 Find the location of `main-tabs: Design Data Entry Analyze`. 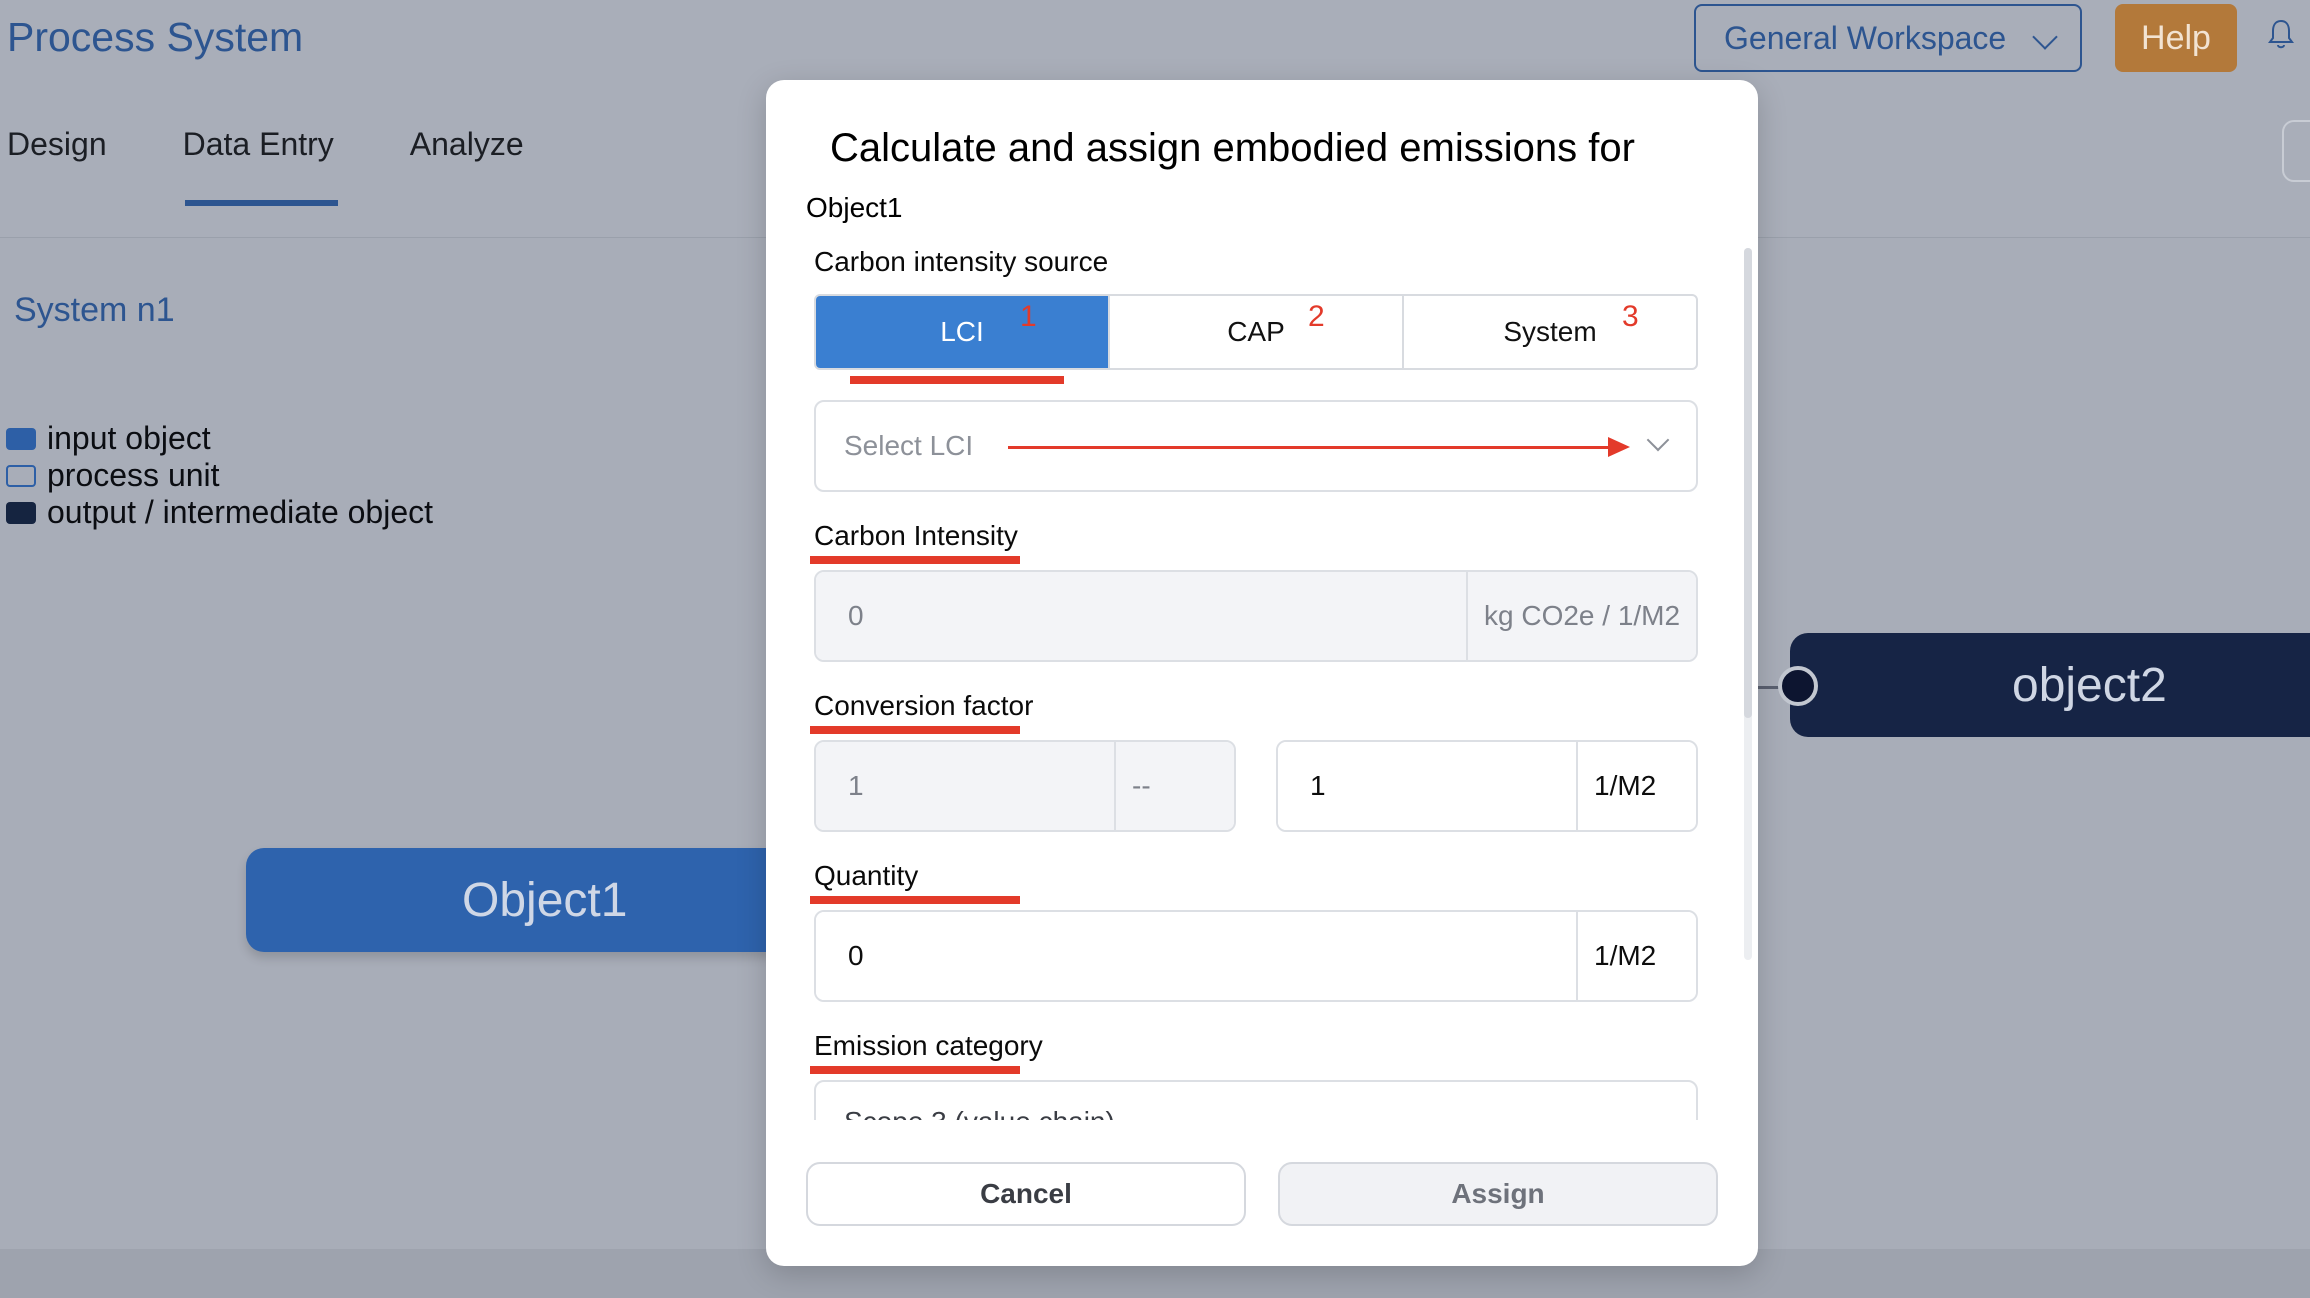

main-tabs: Design Data Entry Analyze is located at coordinates (296, 166).